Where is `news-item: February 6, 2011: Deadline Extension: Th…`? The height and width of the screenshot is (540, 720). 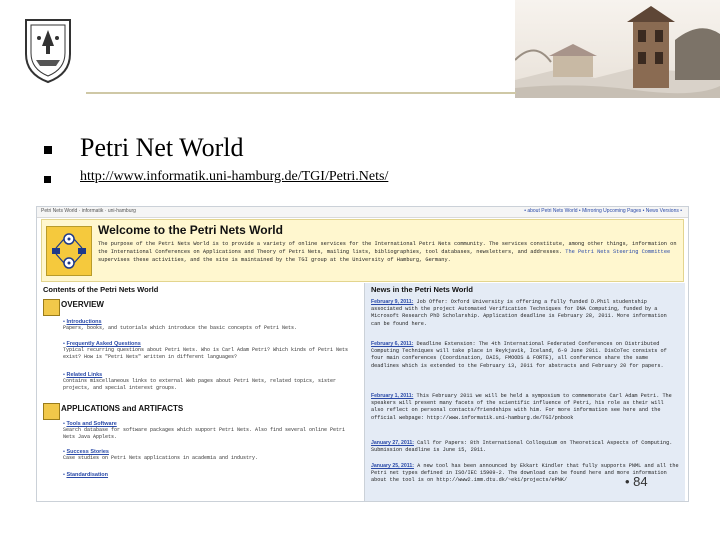 news-item: February 6, 2011: Deadline Extension: Th… is located at coordinates (525, 355).